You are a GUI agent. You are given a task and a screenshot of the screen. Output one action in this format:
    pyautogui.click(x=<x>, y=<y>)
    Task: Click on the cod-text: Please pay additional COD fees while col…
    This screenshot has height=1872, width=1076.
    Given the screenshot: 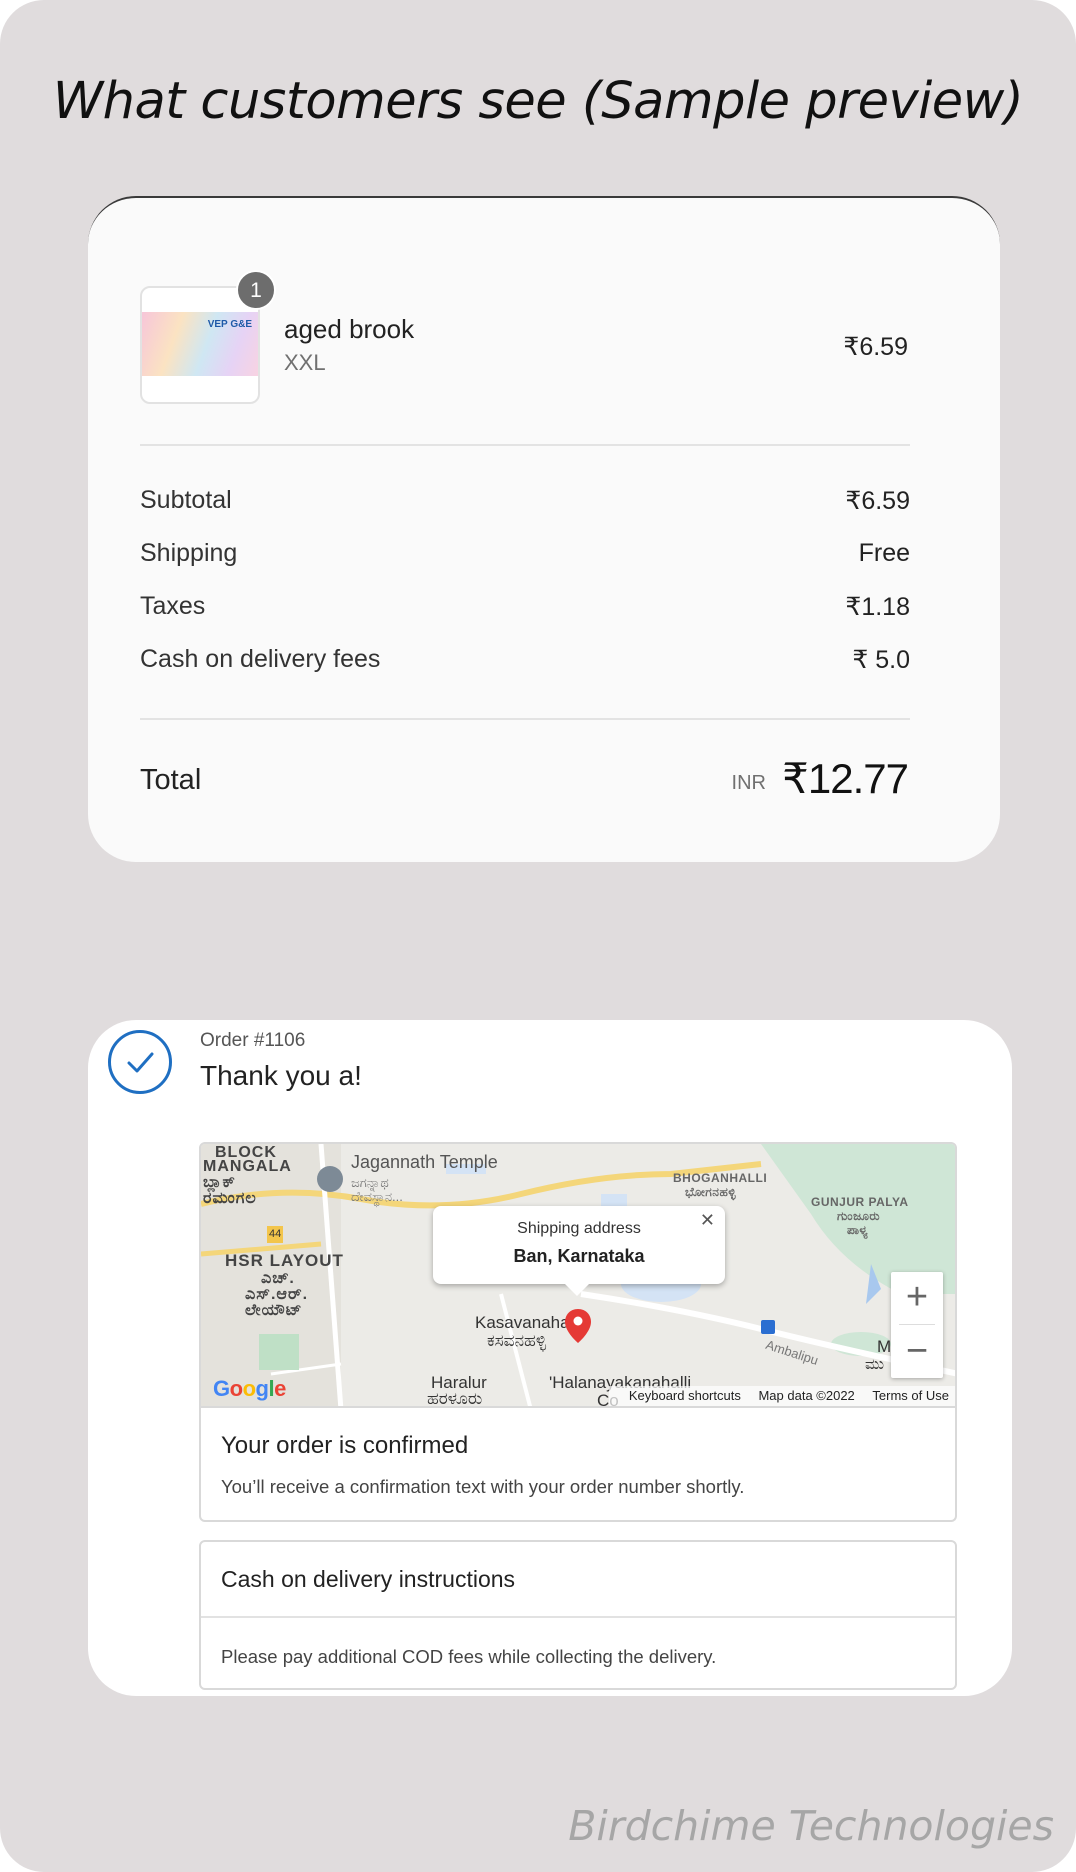 What is the action you would take?
    pyautogui.click(x=469, y=1656)
    